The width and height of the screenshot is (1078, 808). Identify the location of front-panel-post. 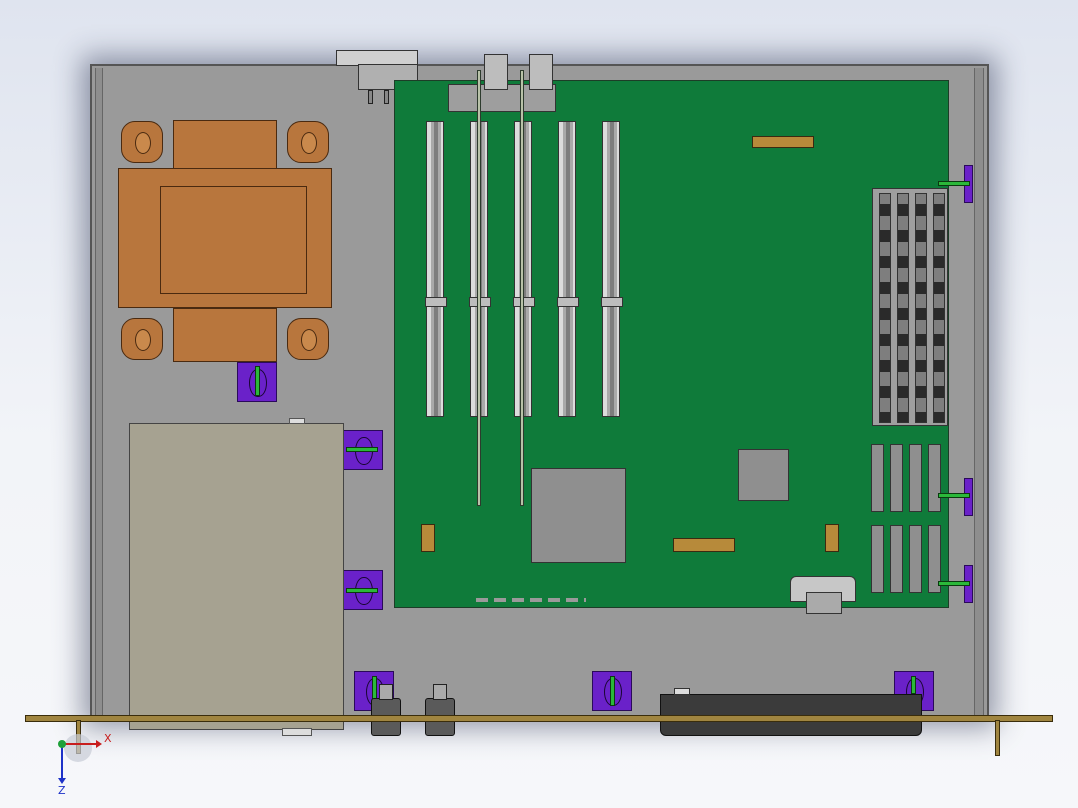
(997, 738).